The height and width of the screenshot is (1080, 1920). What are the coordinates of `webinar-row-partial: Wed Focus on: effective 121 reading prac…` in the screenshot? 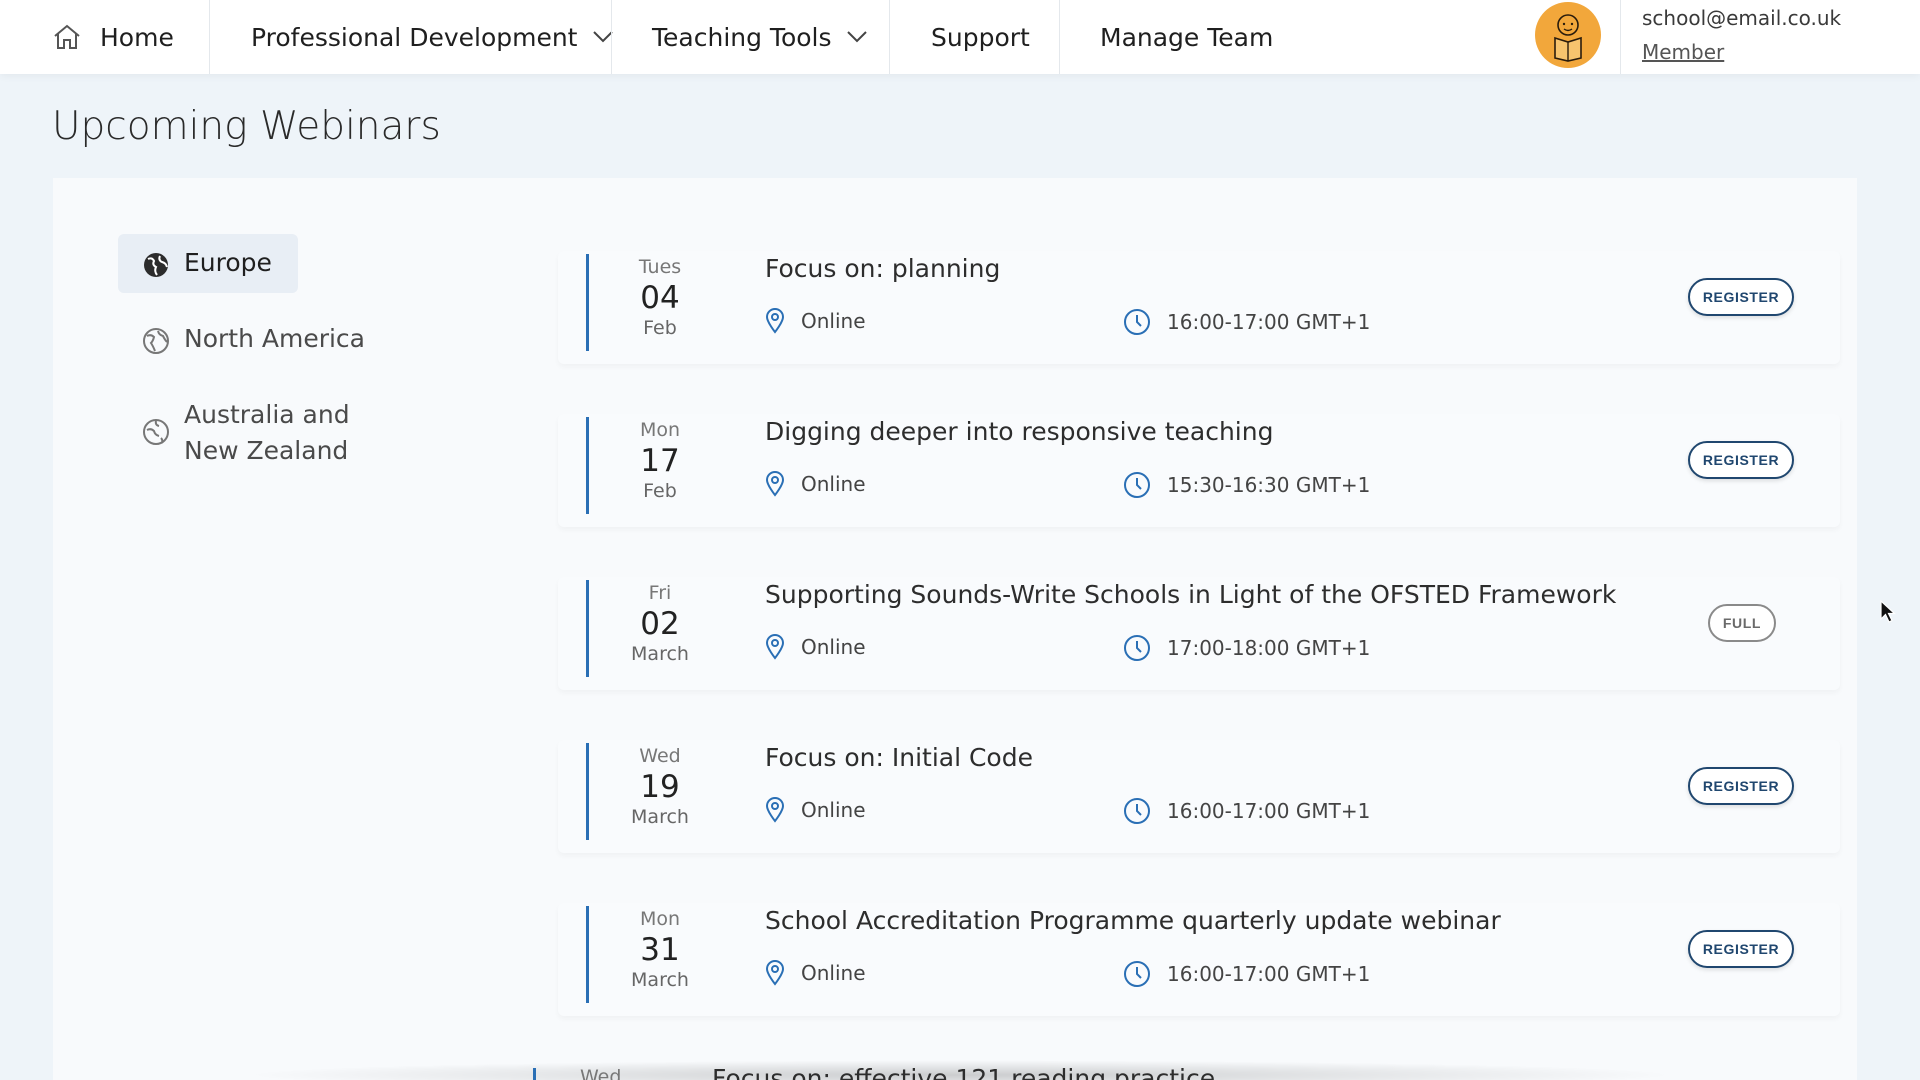 It's located at (1146, 1069).